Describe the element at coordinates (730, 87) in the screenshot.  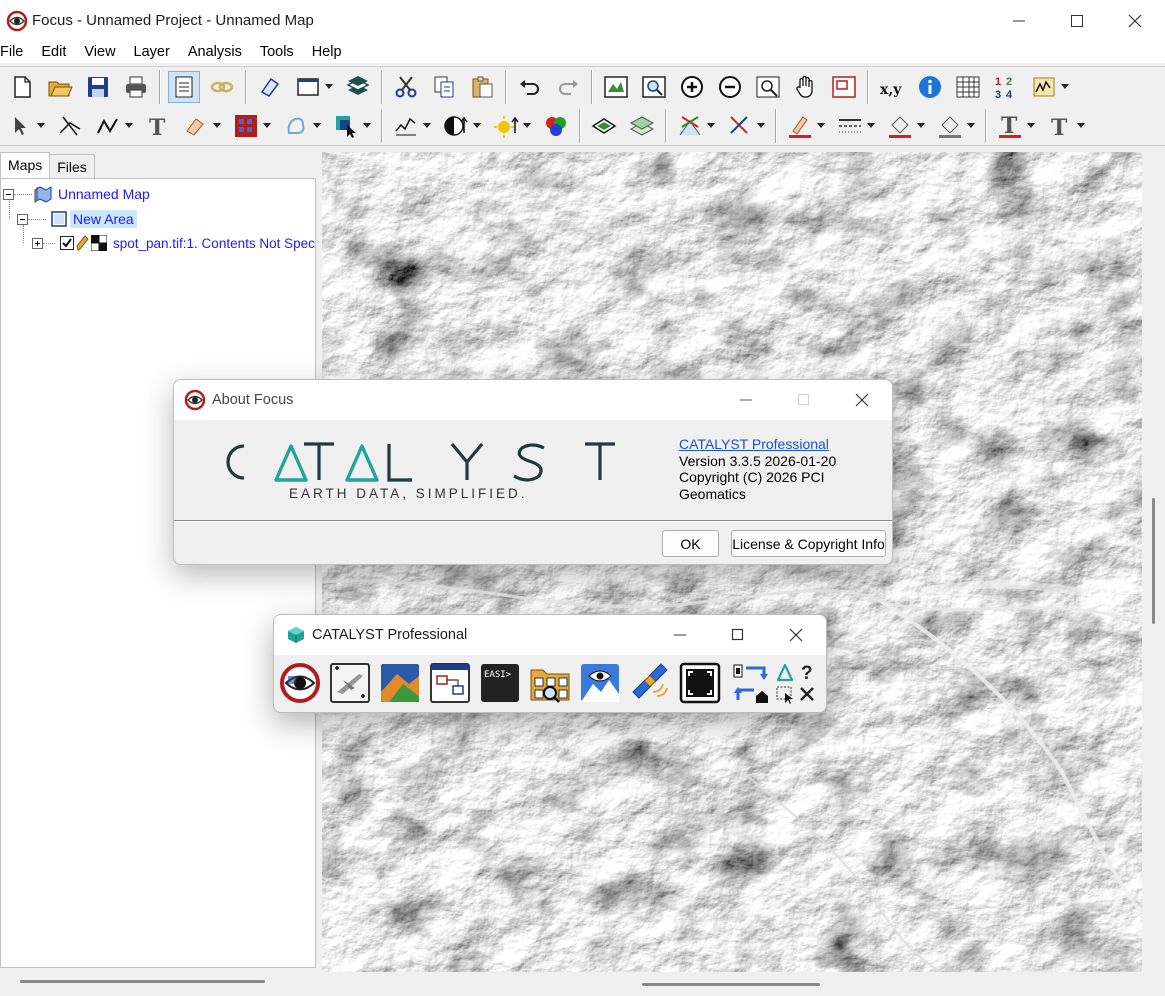
I see `zoom-out-button` at that location.